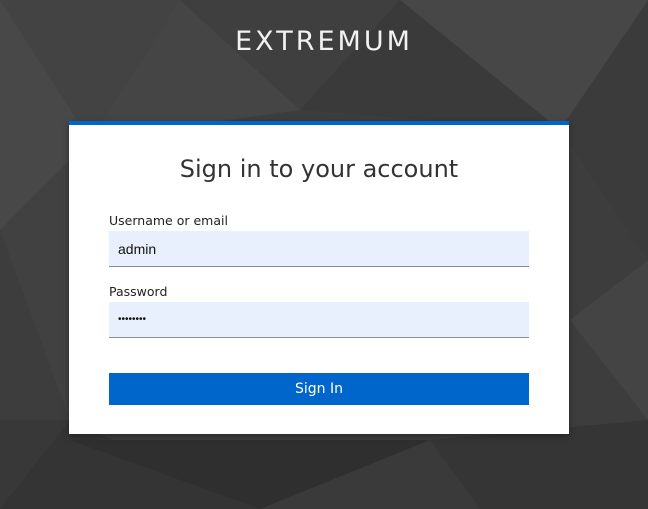 The image size is (648, 509). Describe the element at coordinates (319, 249) in the screenshot. I see `username-input` at that location.